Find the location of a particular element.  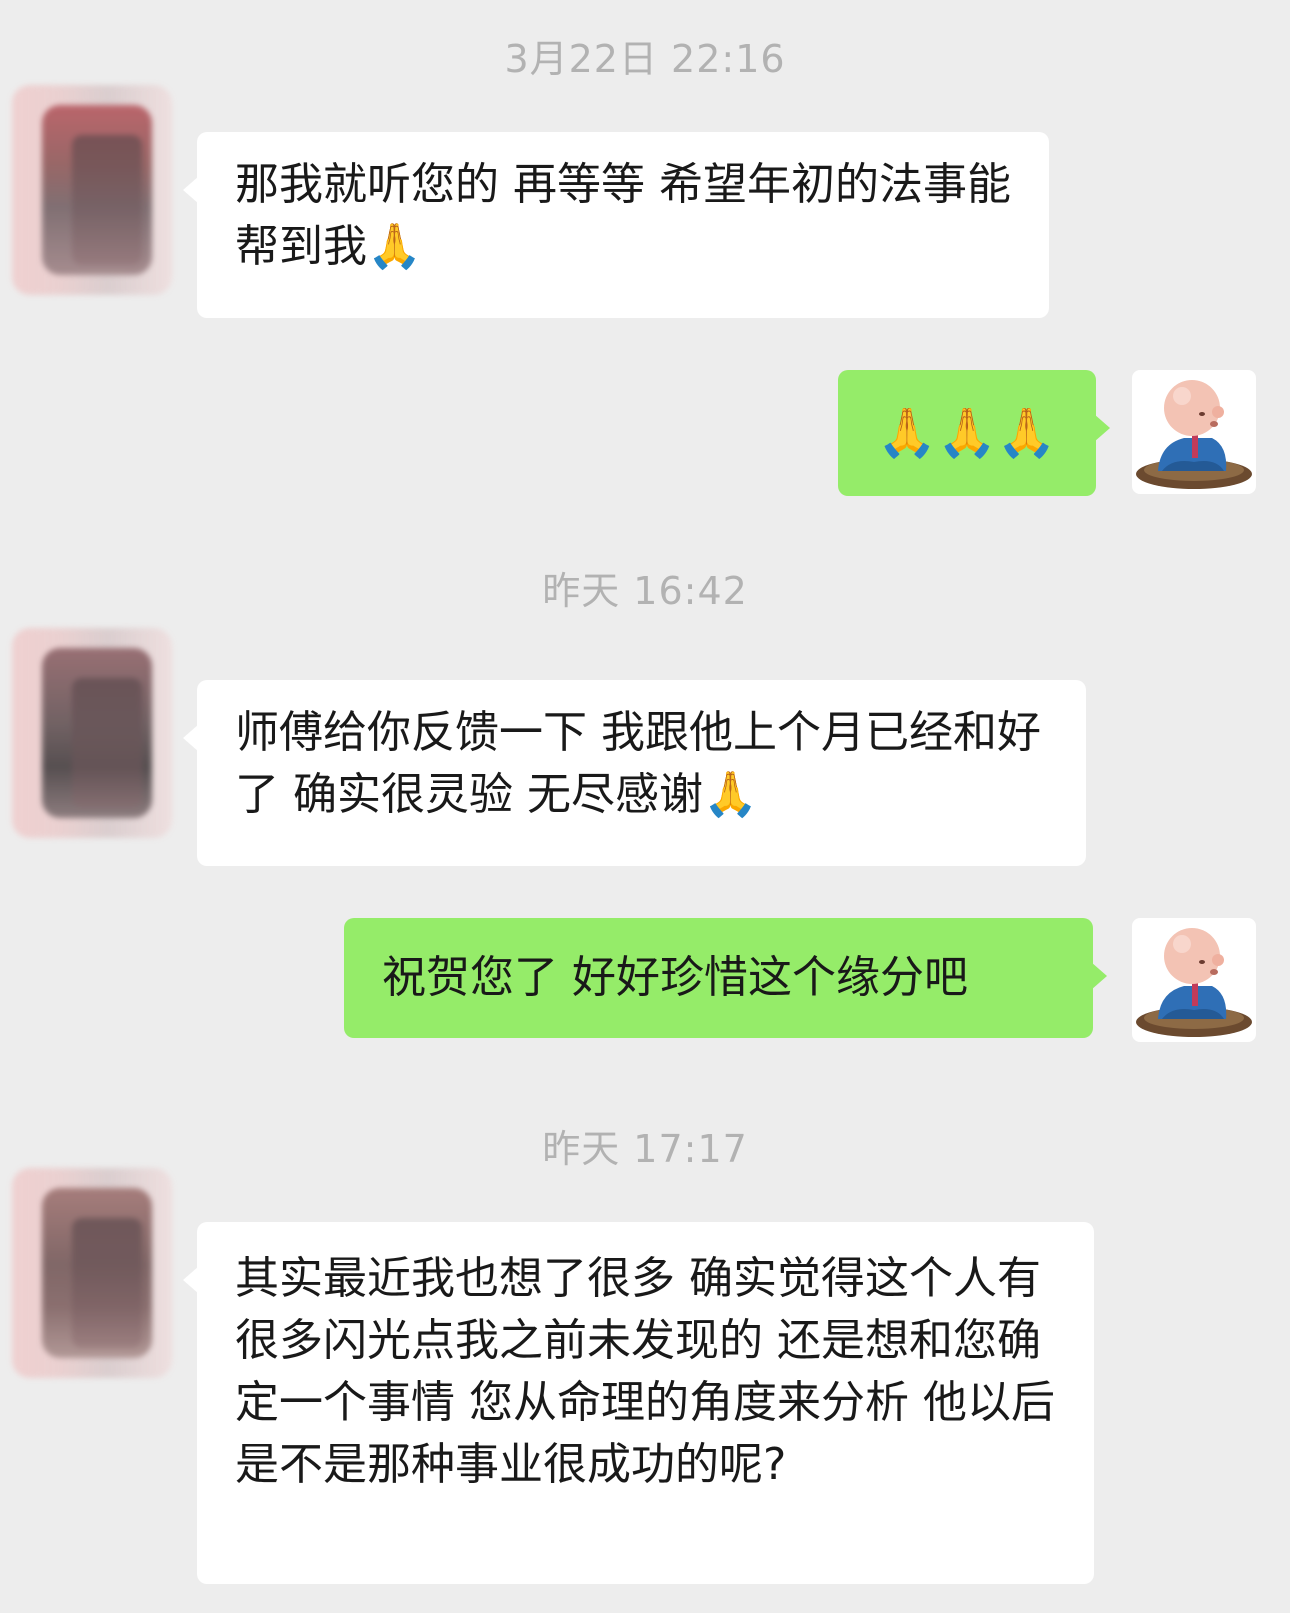

message-text: 那我就听您的 再等等 希望年初的法事能帮到我🙏 is located at coordinates (623, 215).